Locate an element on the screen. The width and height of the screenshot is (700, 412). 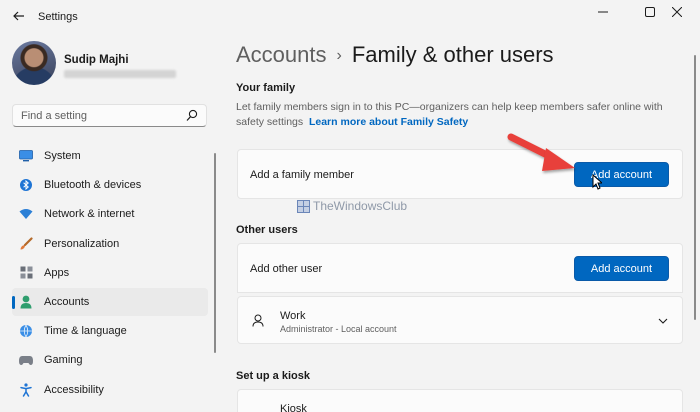
active-indicator is located at coordinates (13, 302).